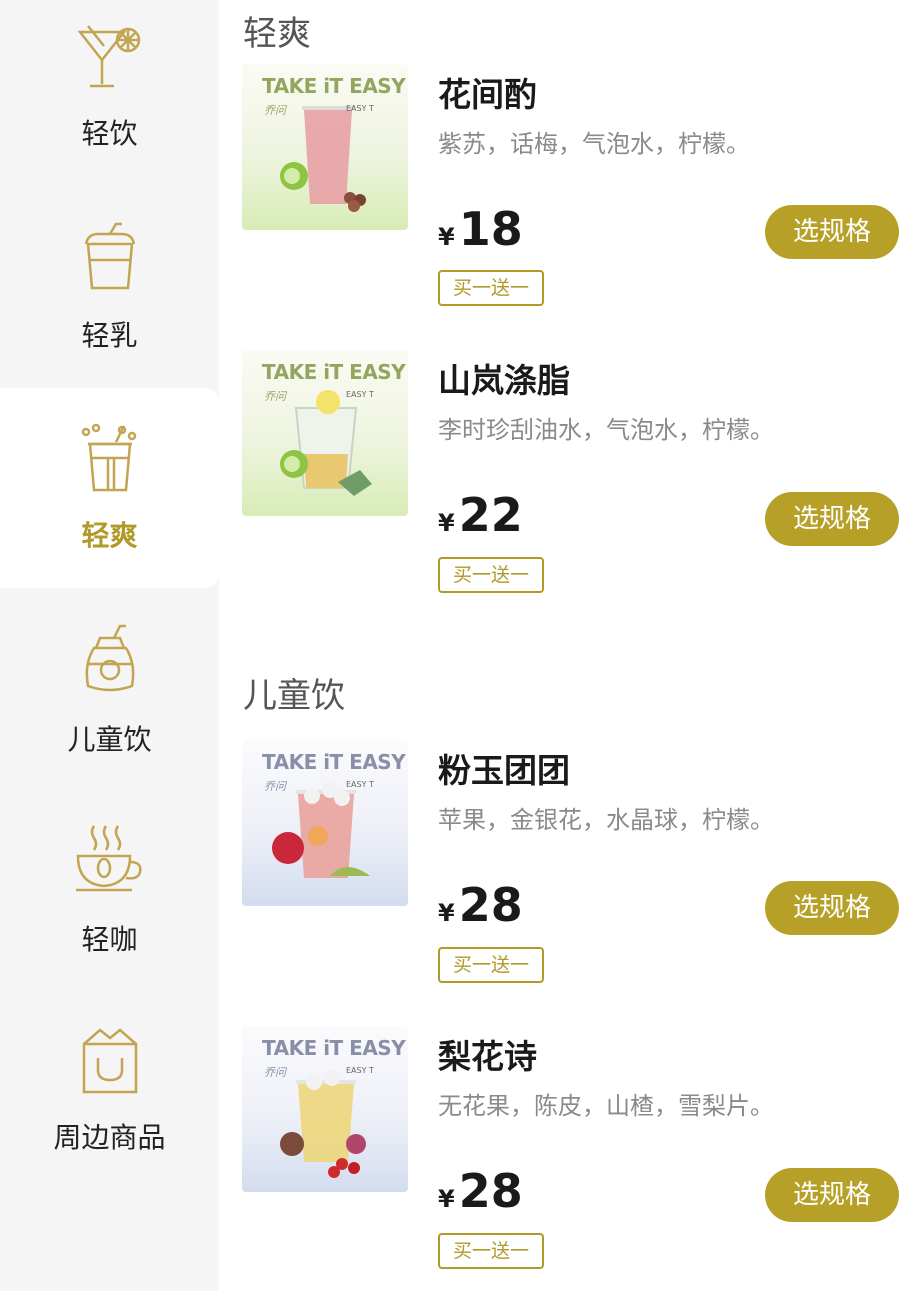  Describe the element at coordinates (490, 515) in the screenshot. I see `price-value: 22` at that location.